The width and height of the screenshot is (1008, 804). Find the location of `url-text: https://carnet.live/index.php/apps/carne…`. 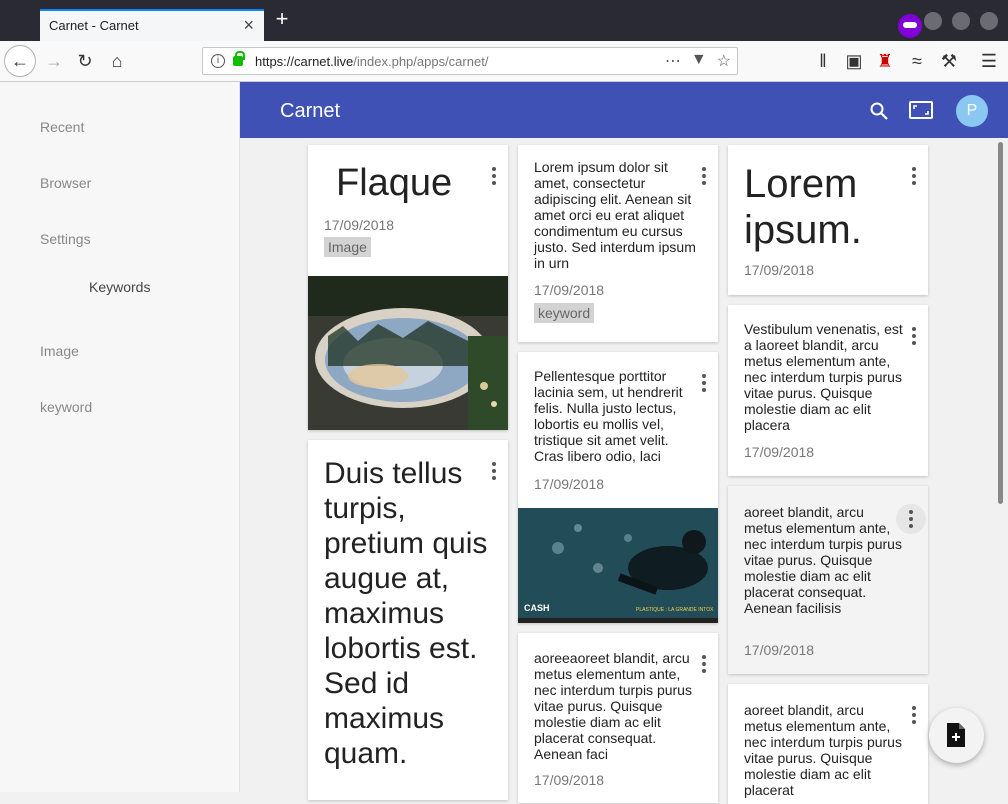

url-text: https://carnet.live/index.php/apps/carne… is located at coordinates (371, 61).